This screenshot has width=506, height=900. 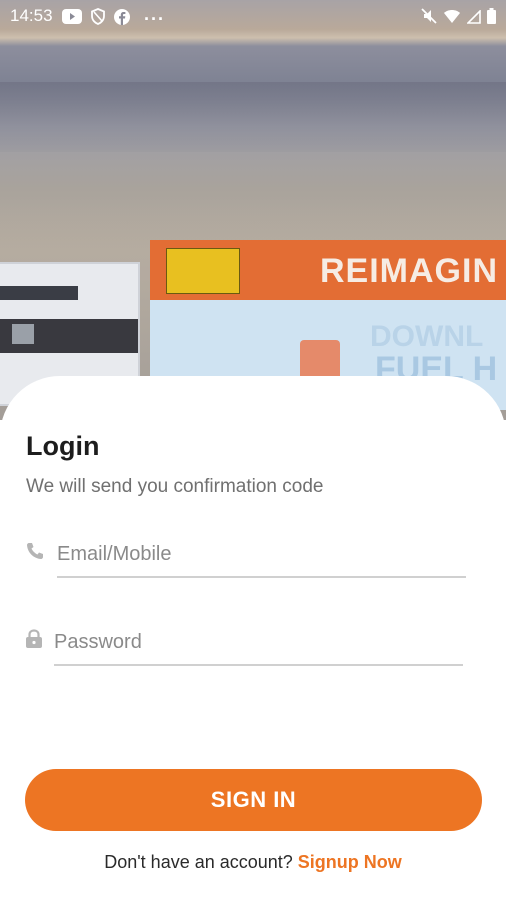 What do you see at coordinates (63, 446) in the screenshot?
I see `page-title: Login` at bounding box center [63, 446].